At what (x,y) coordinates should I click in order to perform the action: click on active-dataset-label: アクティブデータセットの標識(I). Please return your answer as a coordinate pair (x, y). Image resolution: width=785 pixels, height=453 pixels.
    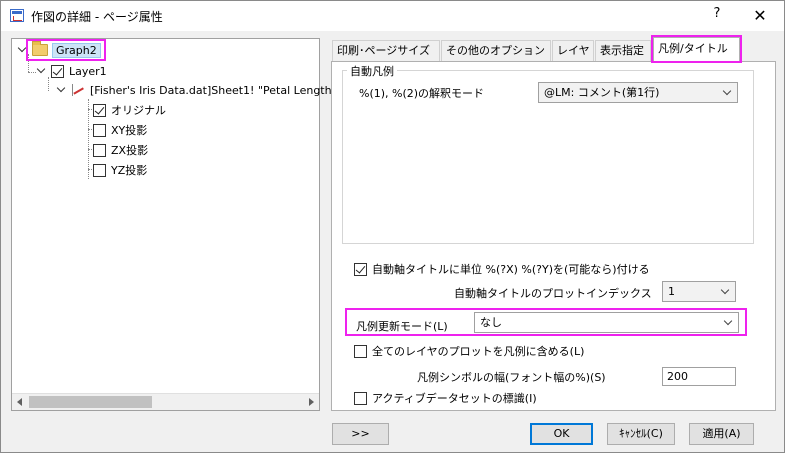
    Looking at the image, I should click on (454, 398).